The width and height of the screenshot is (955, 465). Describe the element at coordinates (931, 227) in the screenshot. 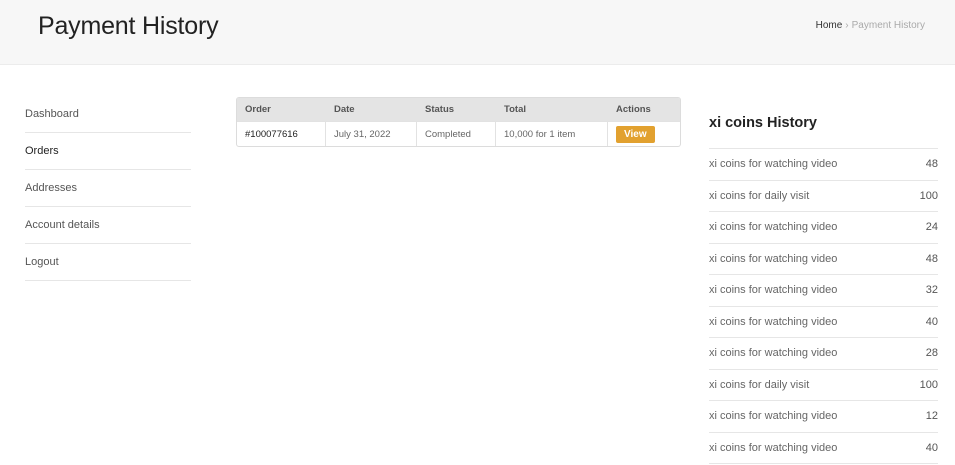

I see `coin-amount: 24` at that location.